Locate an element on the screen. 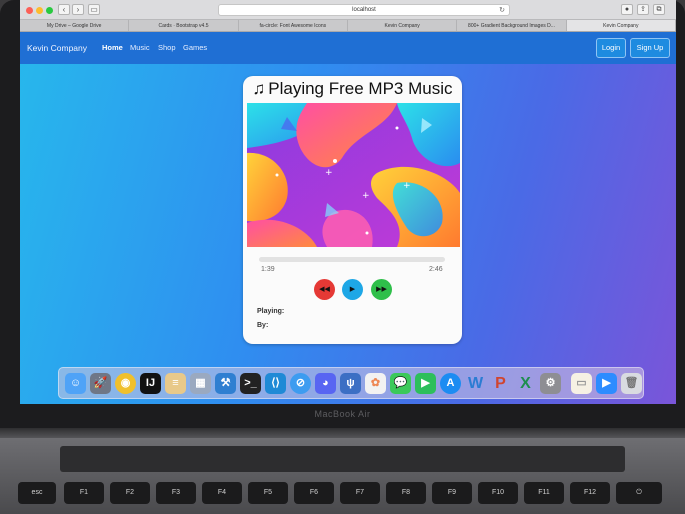 The width and height of the screenshot is (685, 514). appstore-icon: A is located at coordinates (450, 383).